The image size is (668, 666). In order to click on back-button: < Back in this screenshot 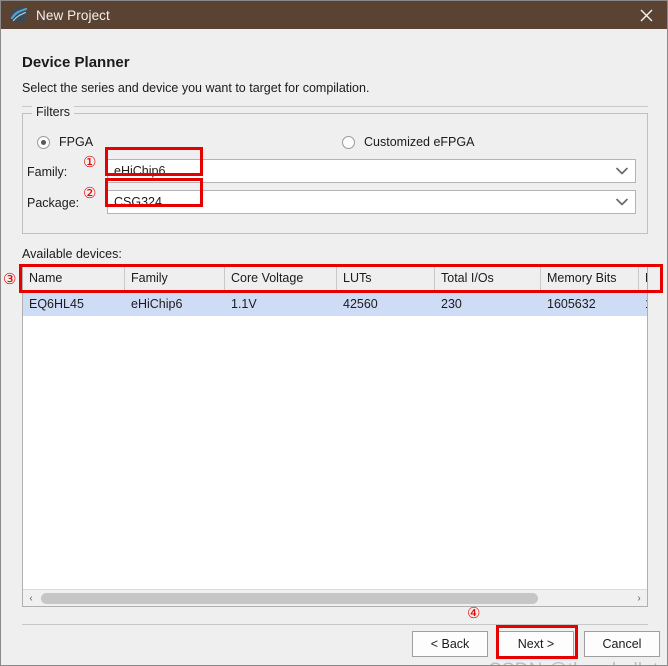, I will do `click(450, 644)`.